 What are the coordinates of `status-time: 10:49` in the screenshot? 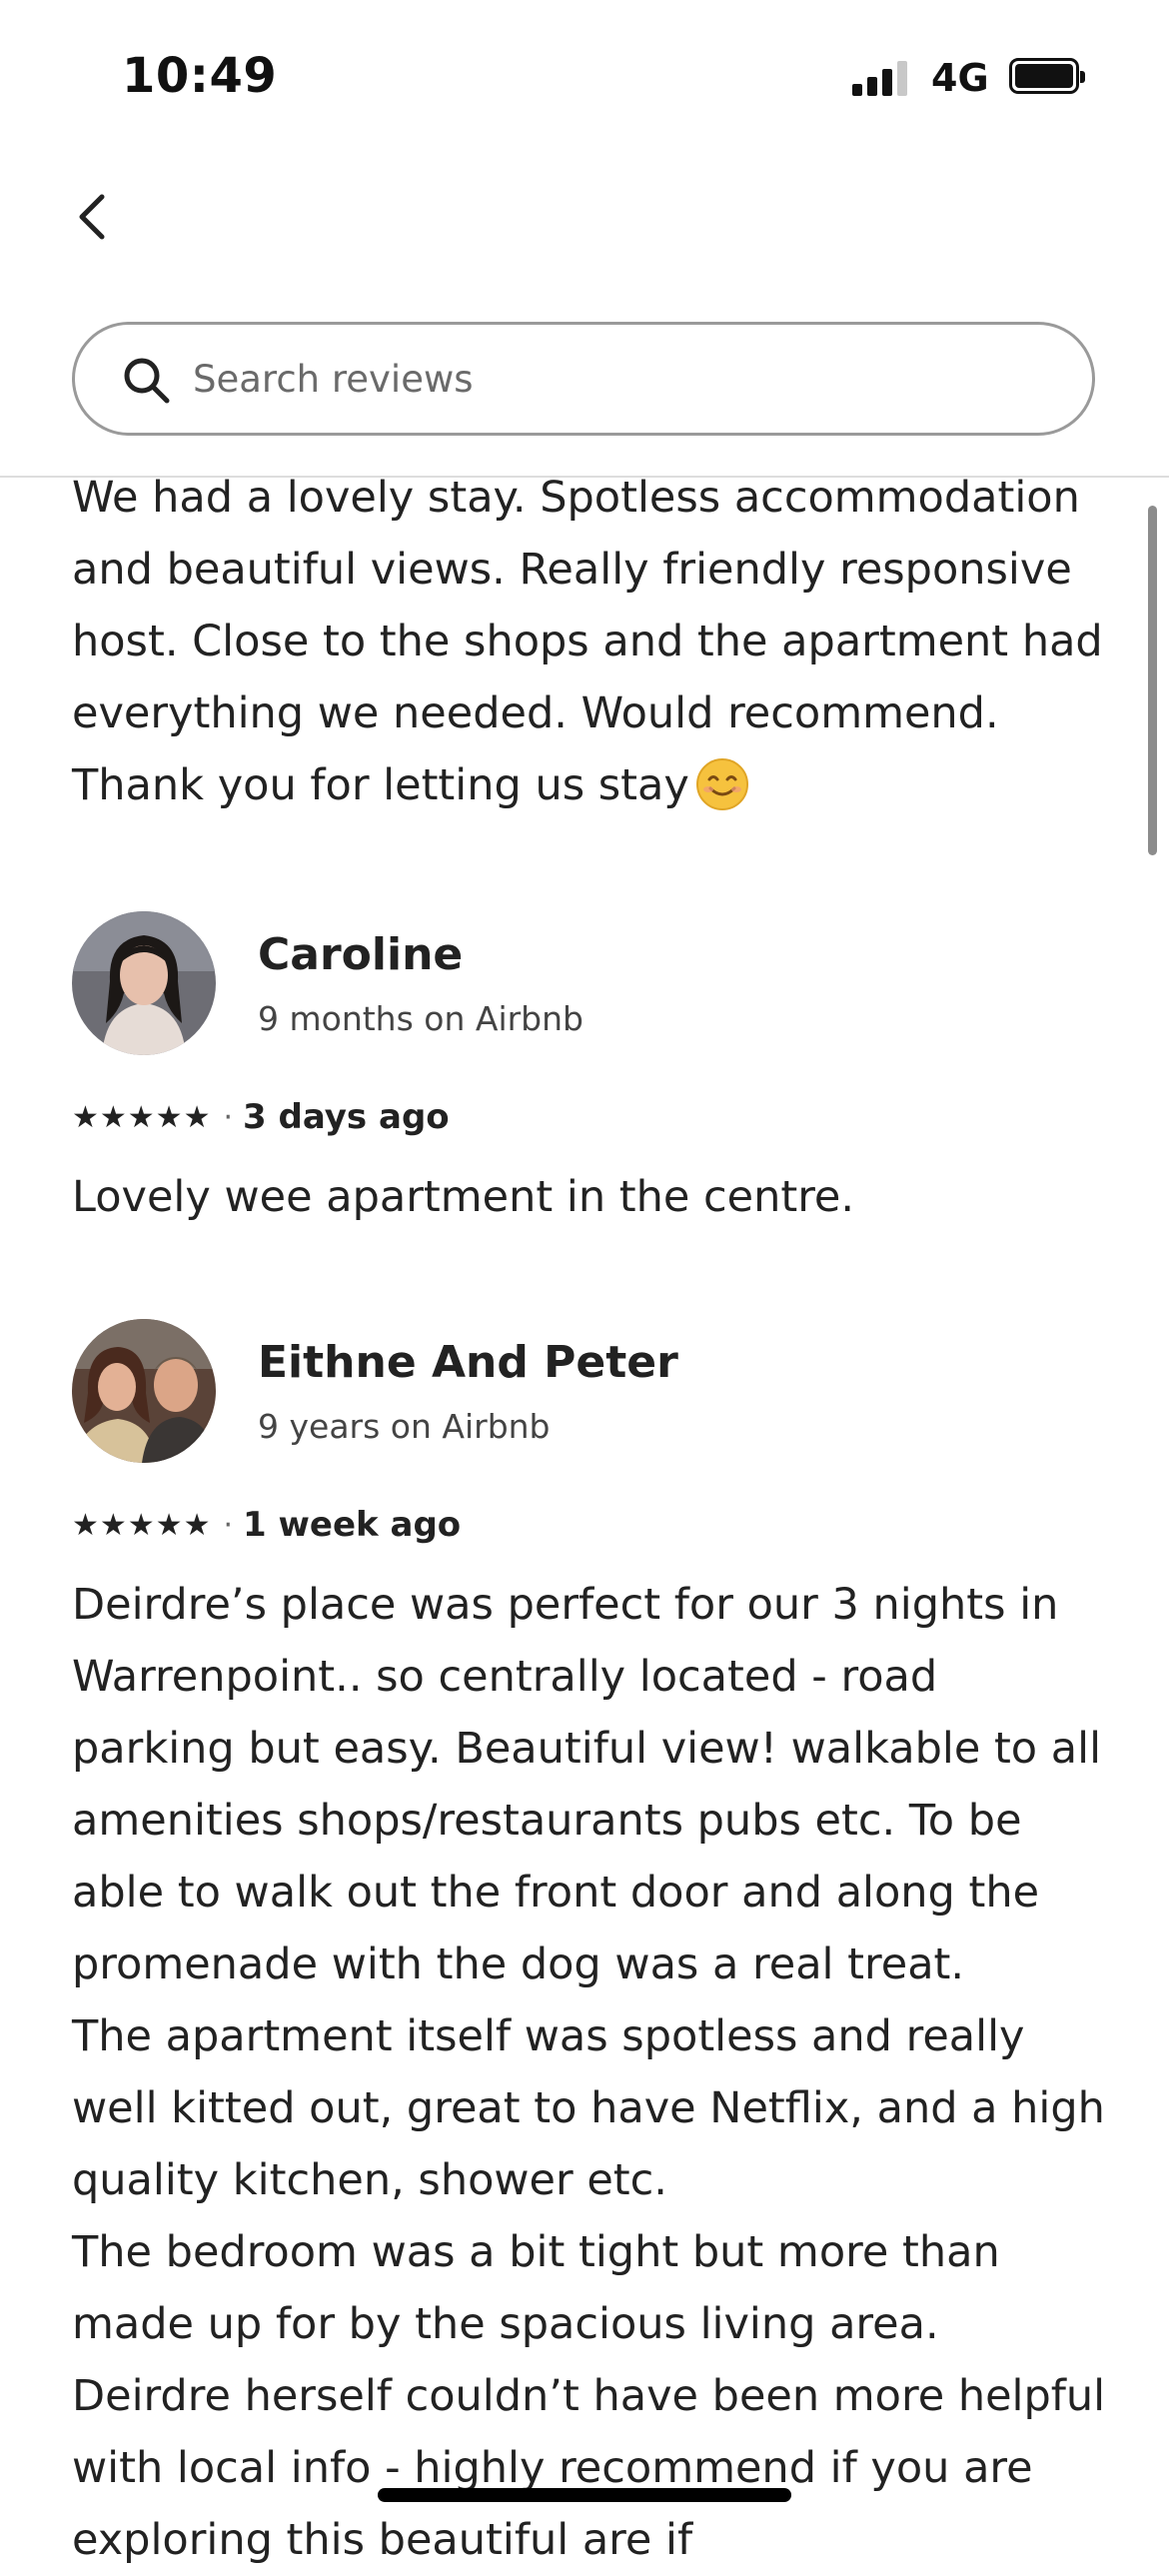 It's located at (200, 76).